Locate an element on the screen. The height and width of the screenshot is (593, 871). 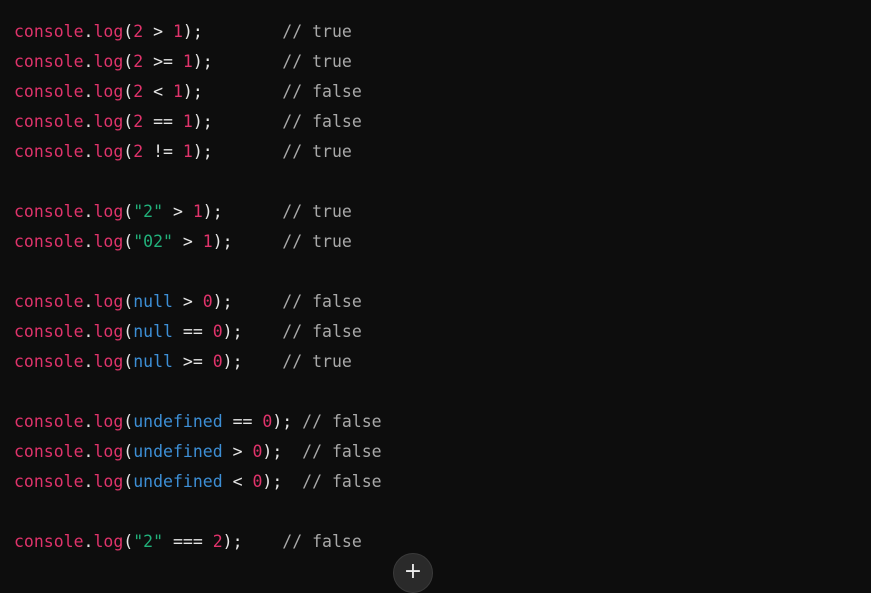
code-line: console.log("2" === 2); // false is located at coordinates (198, 542).